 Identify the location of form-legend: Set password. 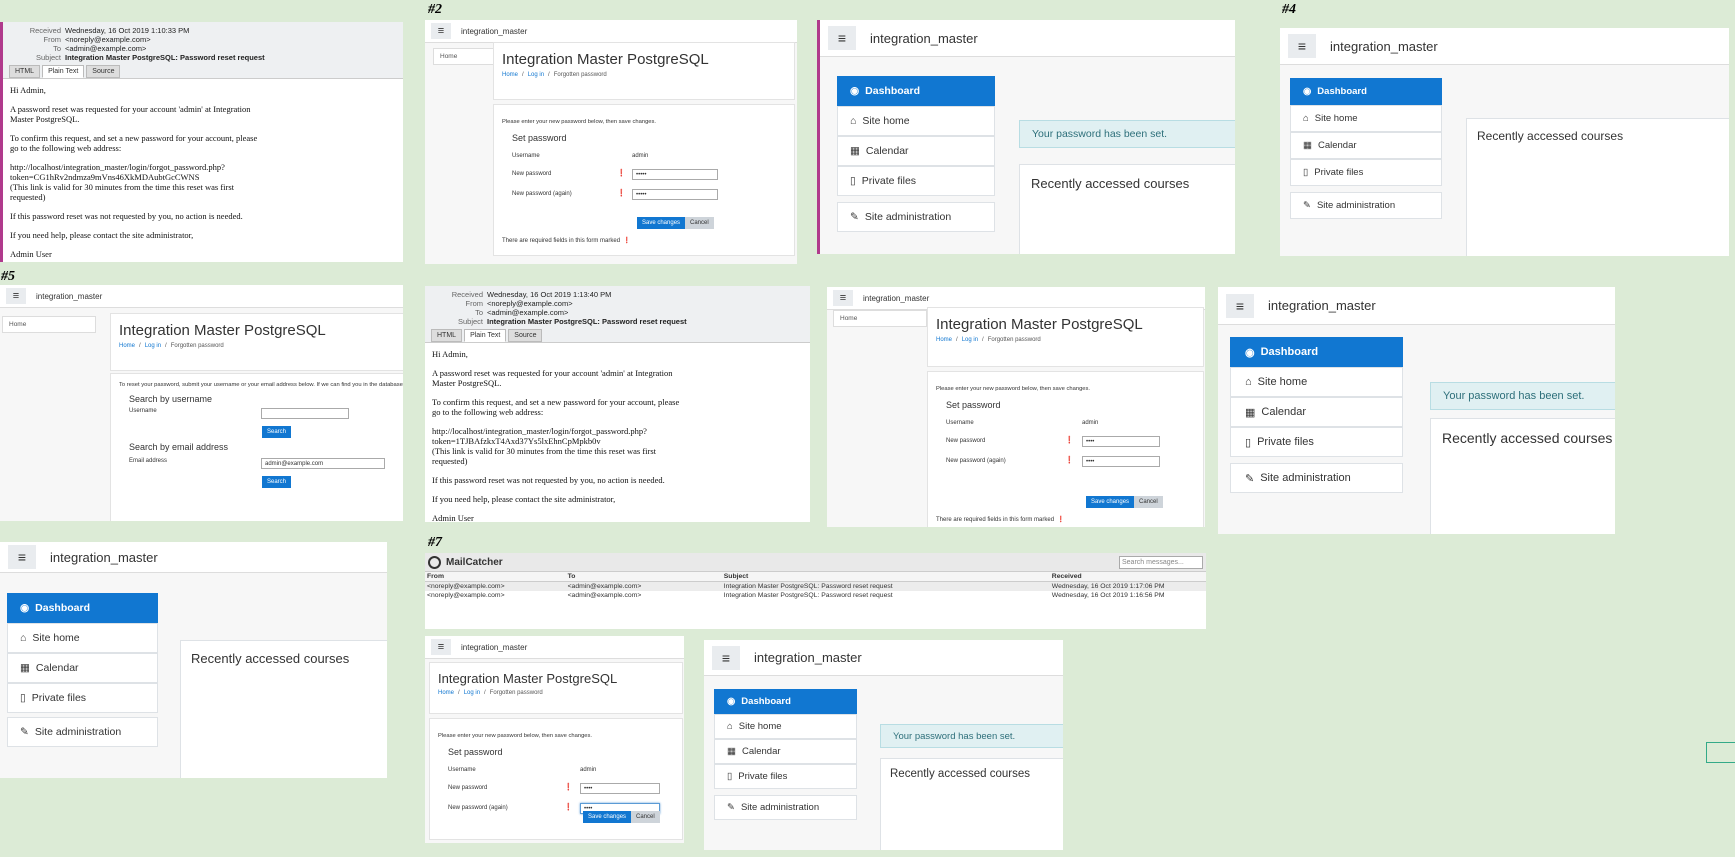
(475, 752).